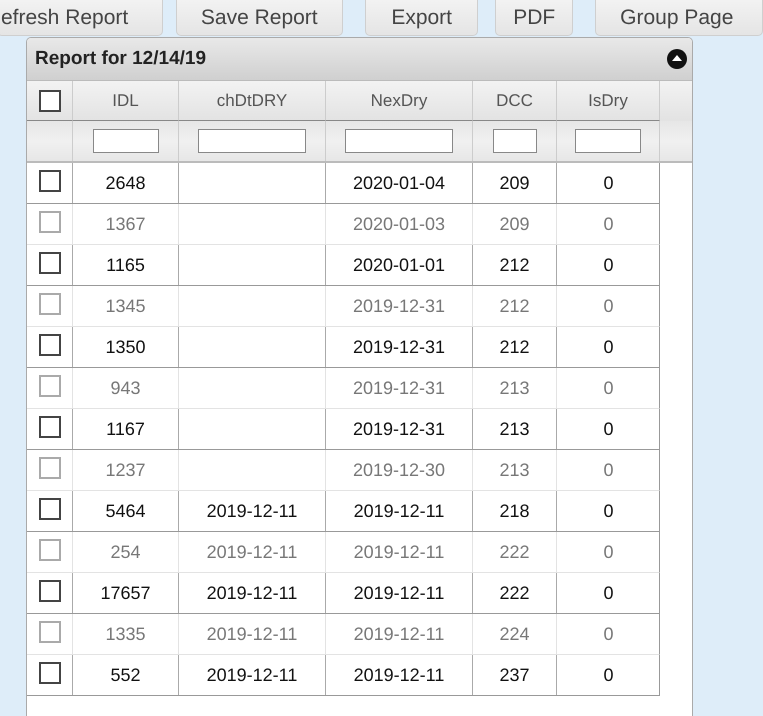 This screenshot has height=716, width=763. Describe the element at coordinates (49, 101) in the screenshot. I see `select-all-checkbox` at that location.